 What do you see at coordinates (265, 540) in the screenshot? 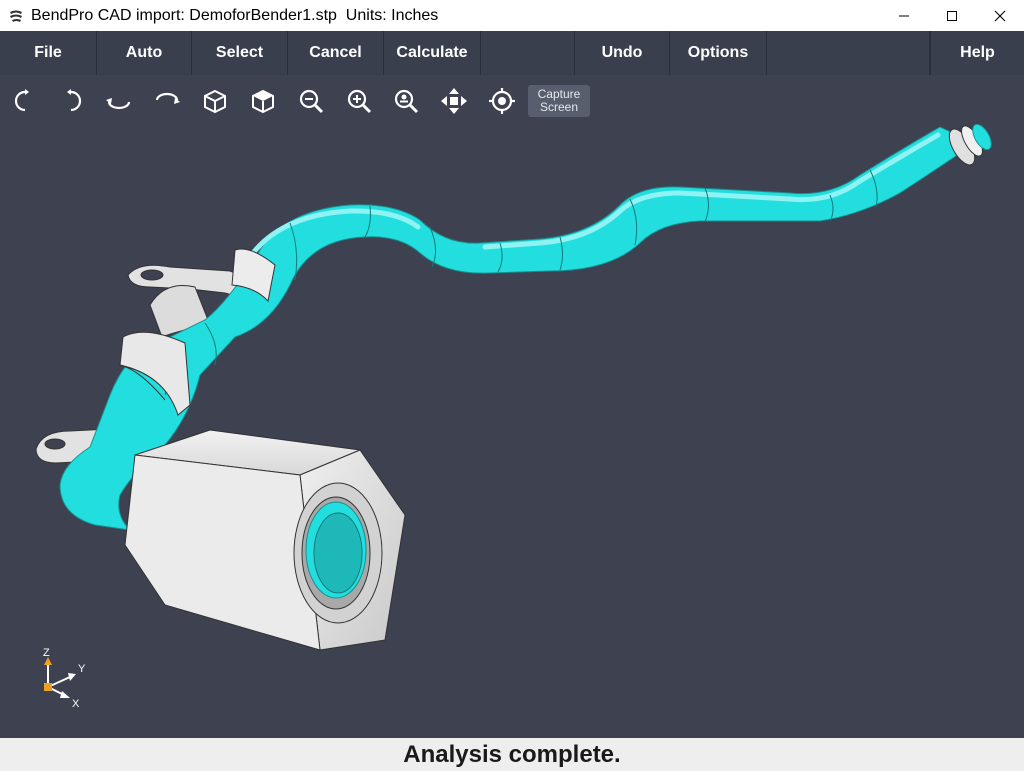
I see `hex-nut-fitting` at bounding box center [265, 540].